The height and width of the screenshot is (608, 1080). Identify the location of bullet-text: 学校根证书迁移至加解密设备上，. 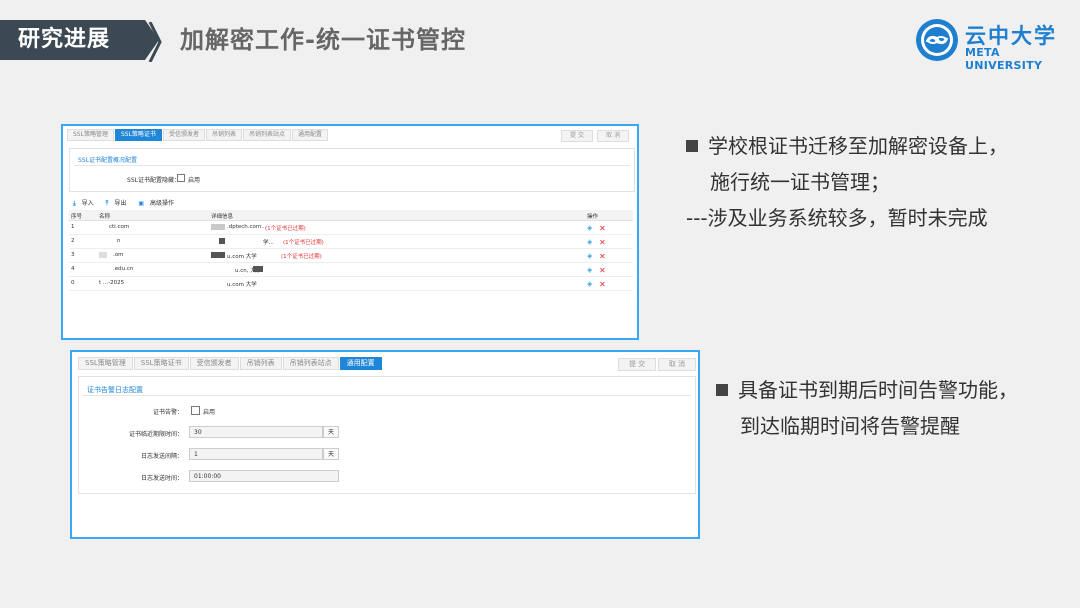
(858, 146).